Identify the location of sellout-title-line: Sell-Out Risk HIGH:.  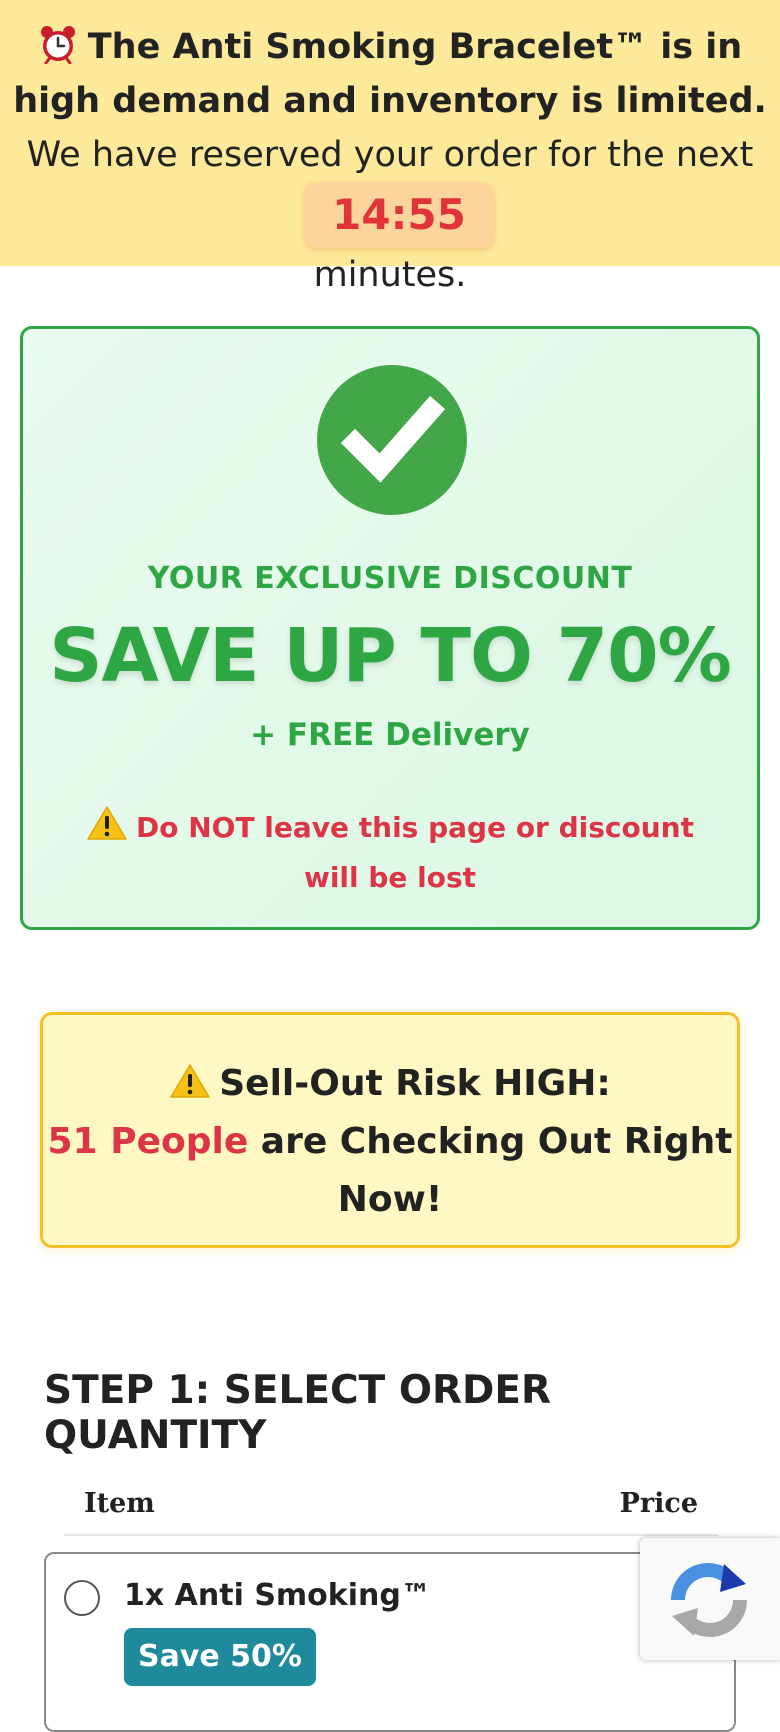
(390, 1084).